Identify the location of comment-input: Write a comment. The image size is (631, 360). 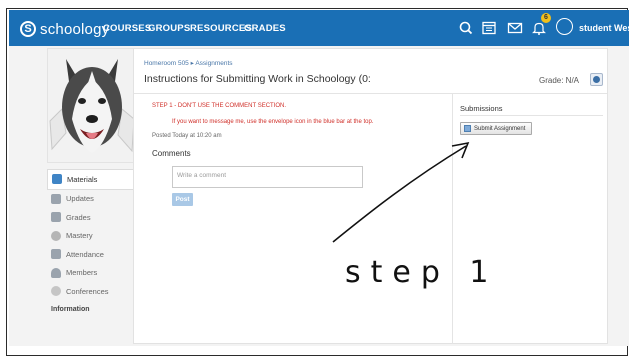
(267, 177).